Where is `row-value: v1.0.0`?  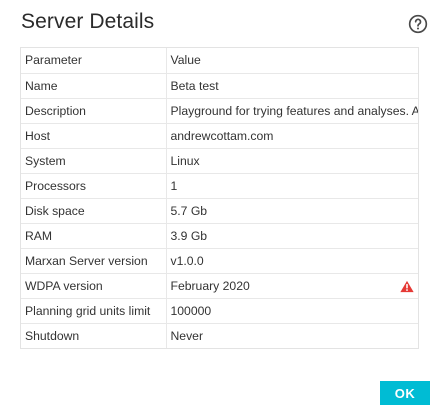 row-value: v1.0.0 is located at coordinates (292, 261).